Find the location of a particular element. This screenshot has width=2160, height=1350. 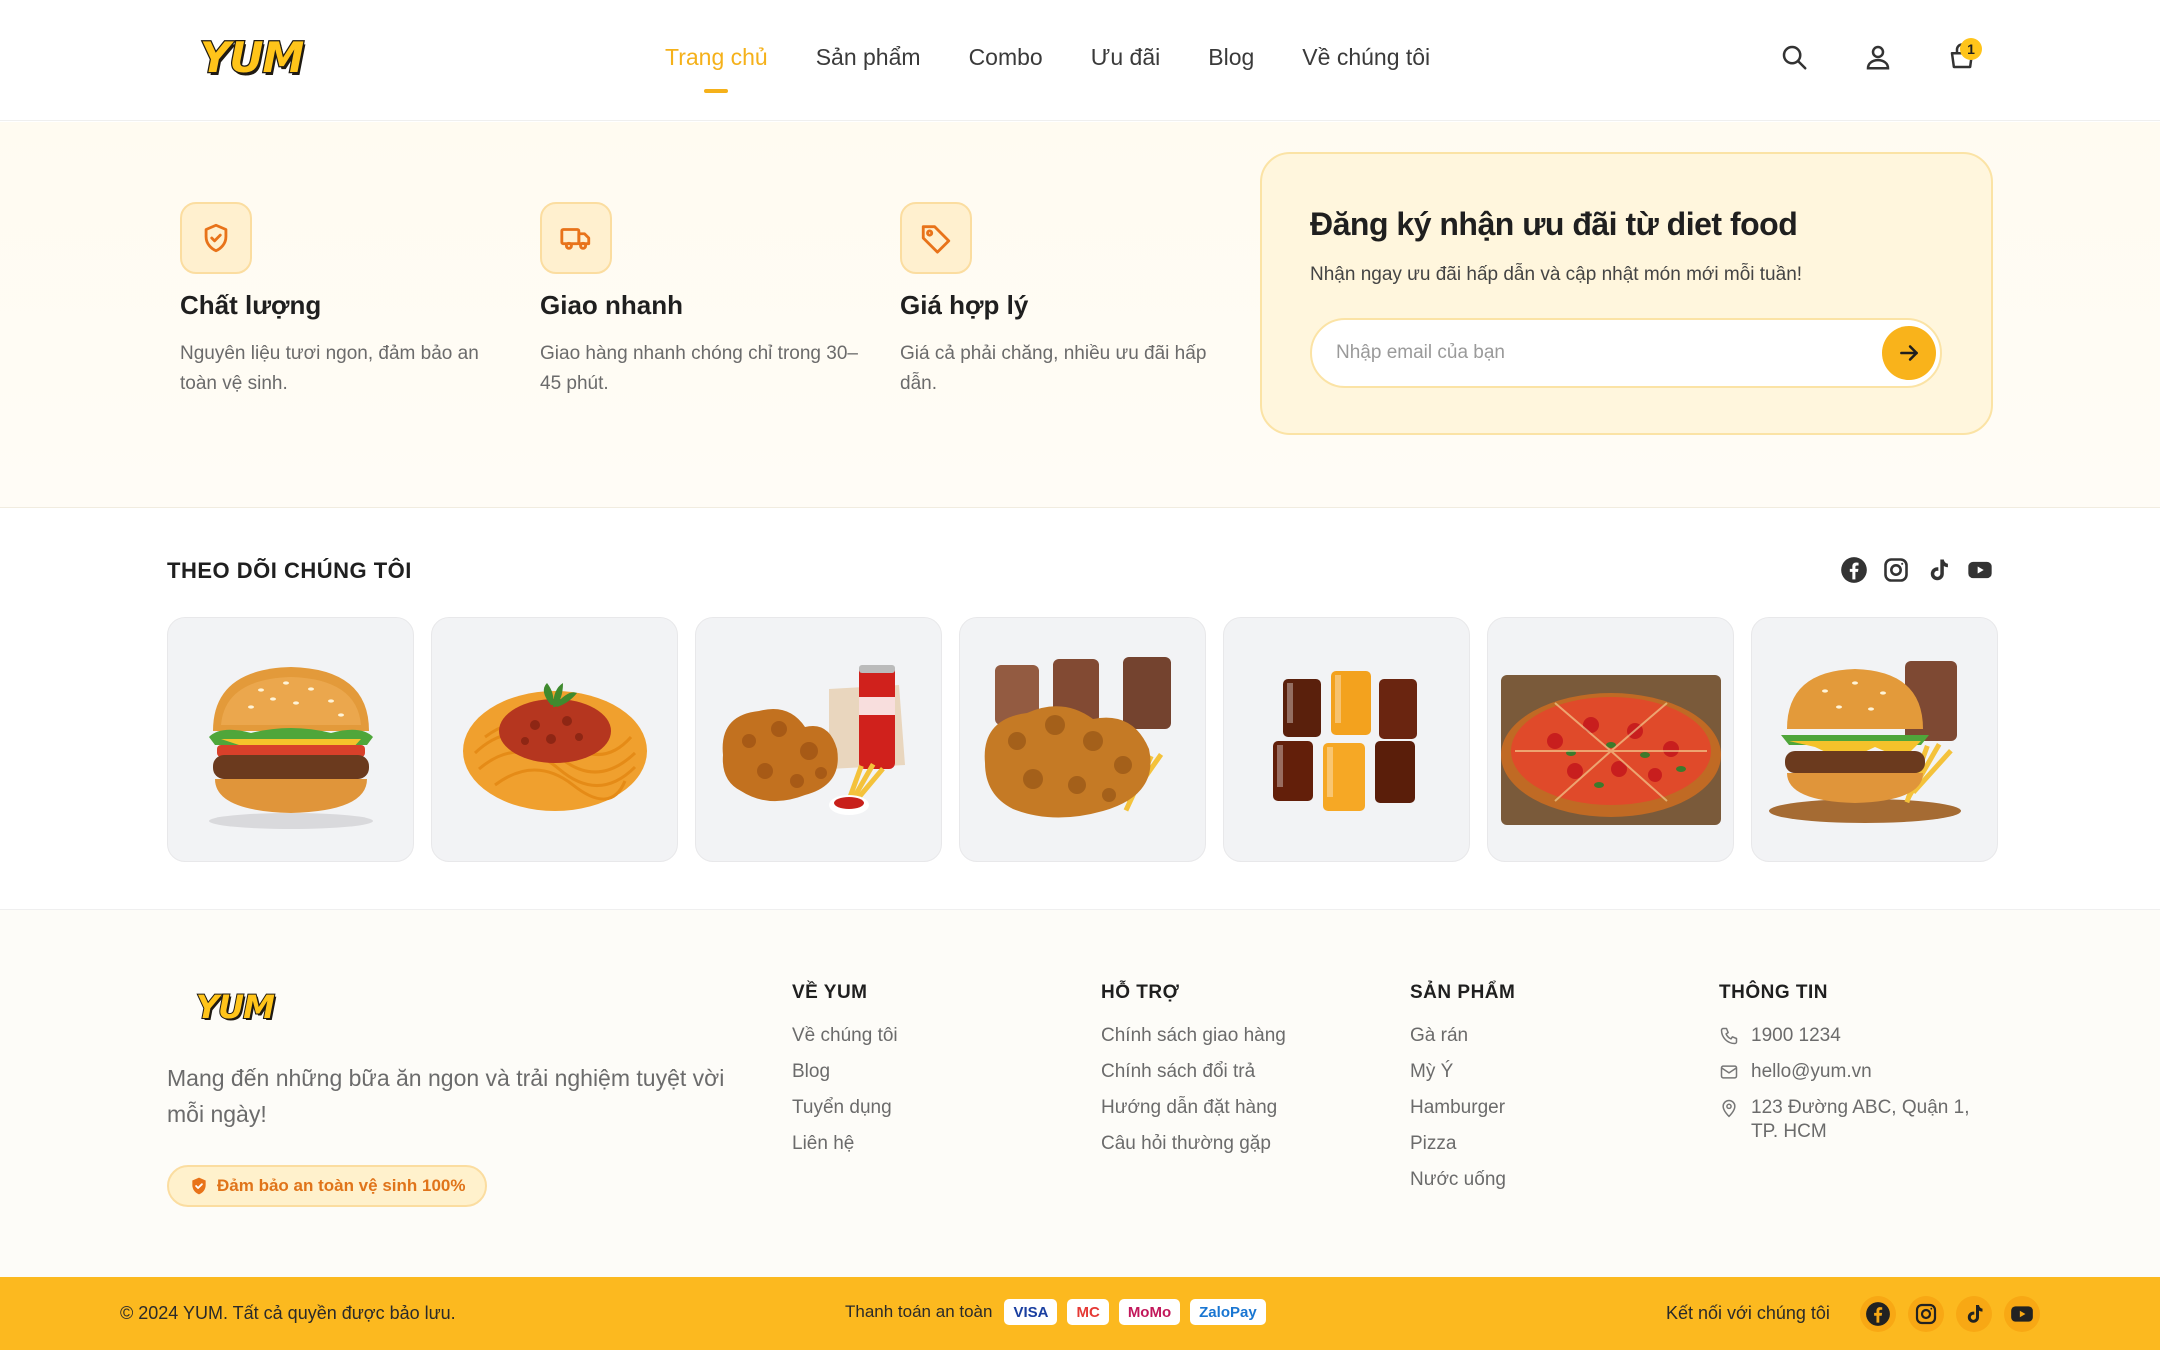

address-text: 123 Đường ABC, Quận 1, TP. HCM is located at coordinates (1860, 1119).